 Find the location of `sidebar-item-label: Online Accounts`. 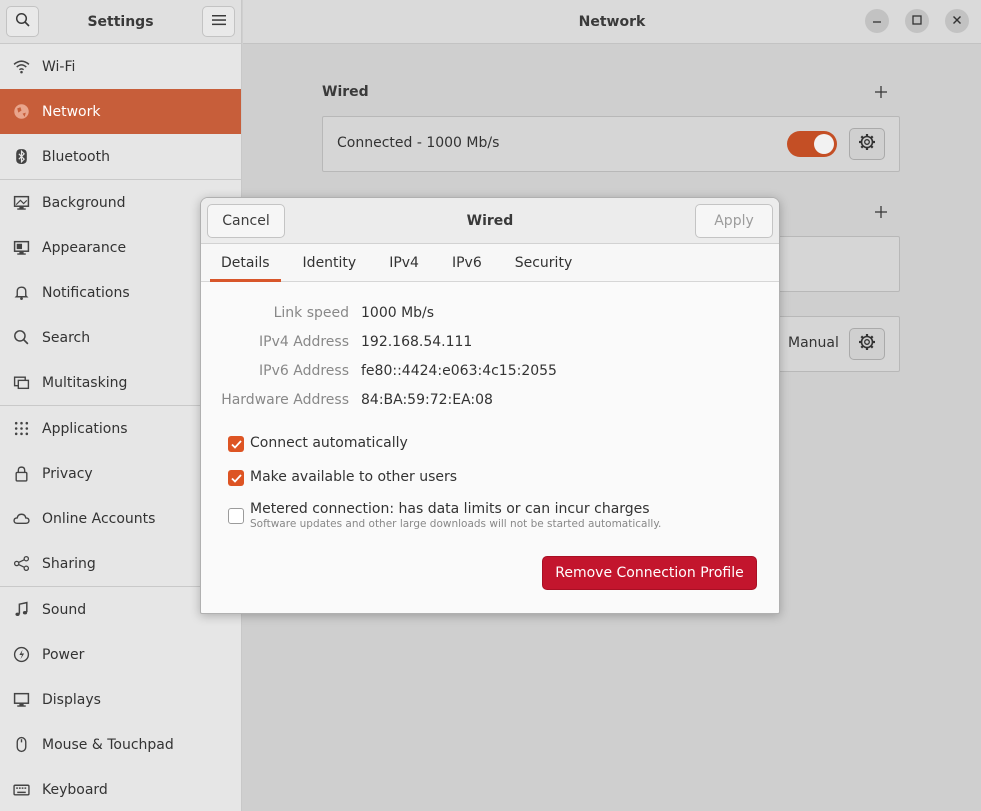

sidebar-item-label: Online Accounts is located at coordinates (99, 518).